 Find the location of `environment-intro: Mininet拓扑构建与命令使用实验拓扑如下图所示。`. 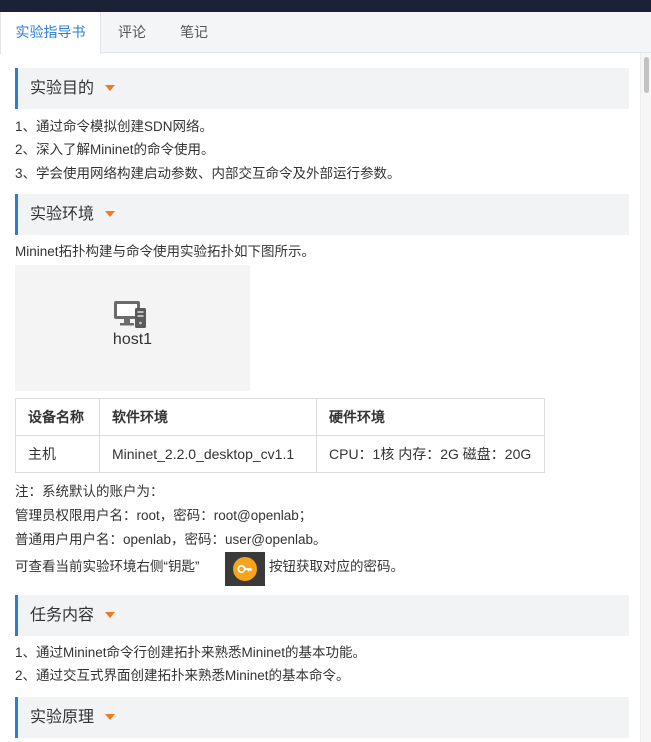

environment-intro: Mininet拓扑构建与命令使用实验拓扑如下图所示。 is located at coordinates (165, 251).